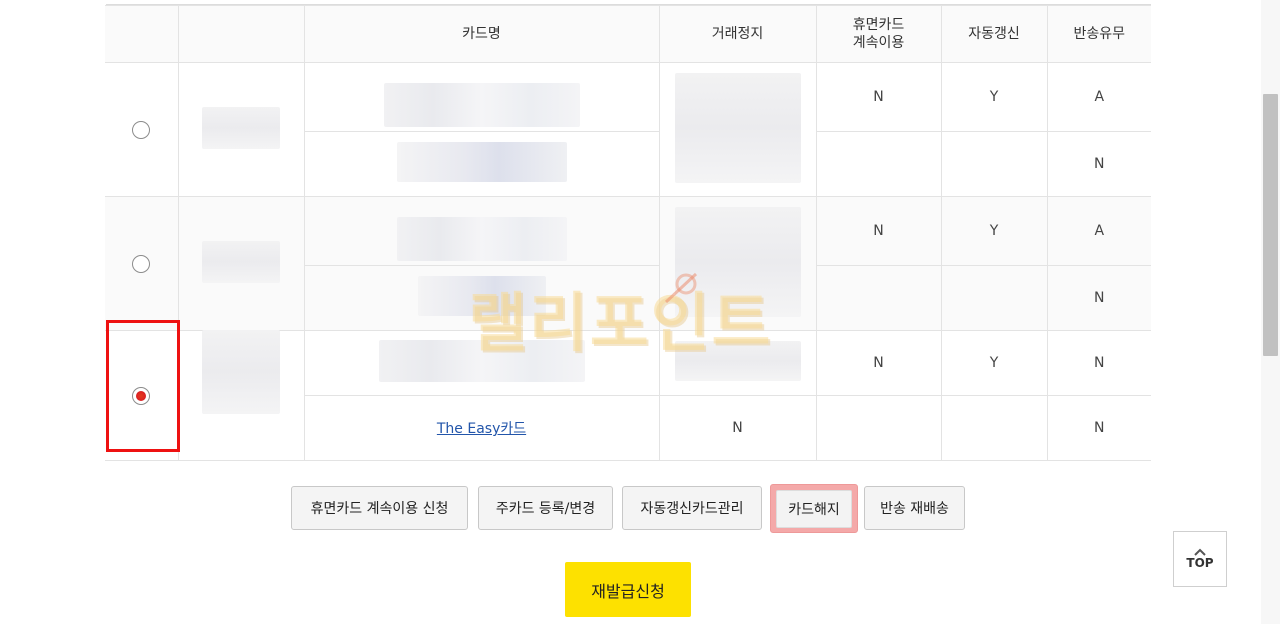  Describe the element at coordinates (379, 508) in the screenshot. I see `dormant-apply-button: 휴면카드 계속이용 신청` at that location.